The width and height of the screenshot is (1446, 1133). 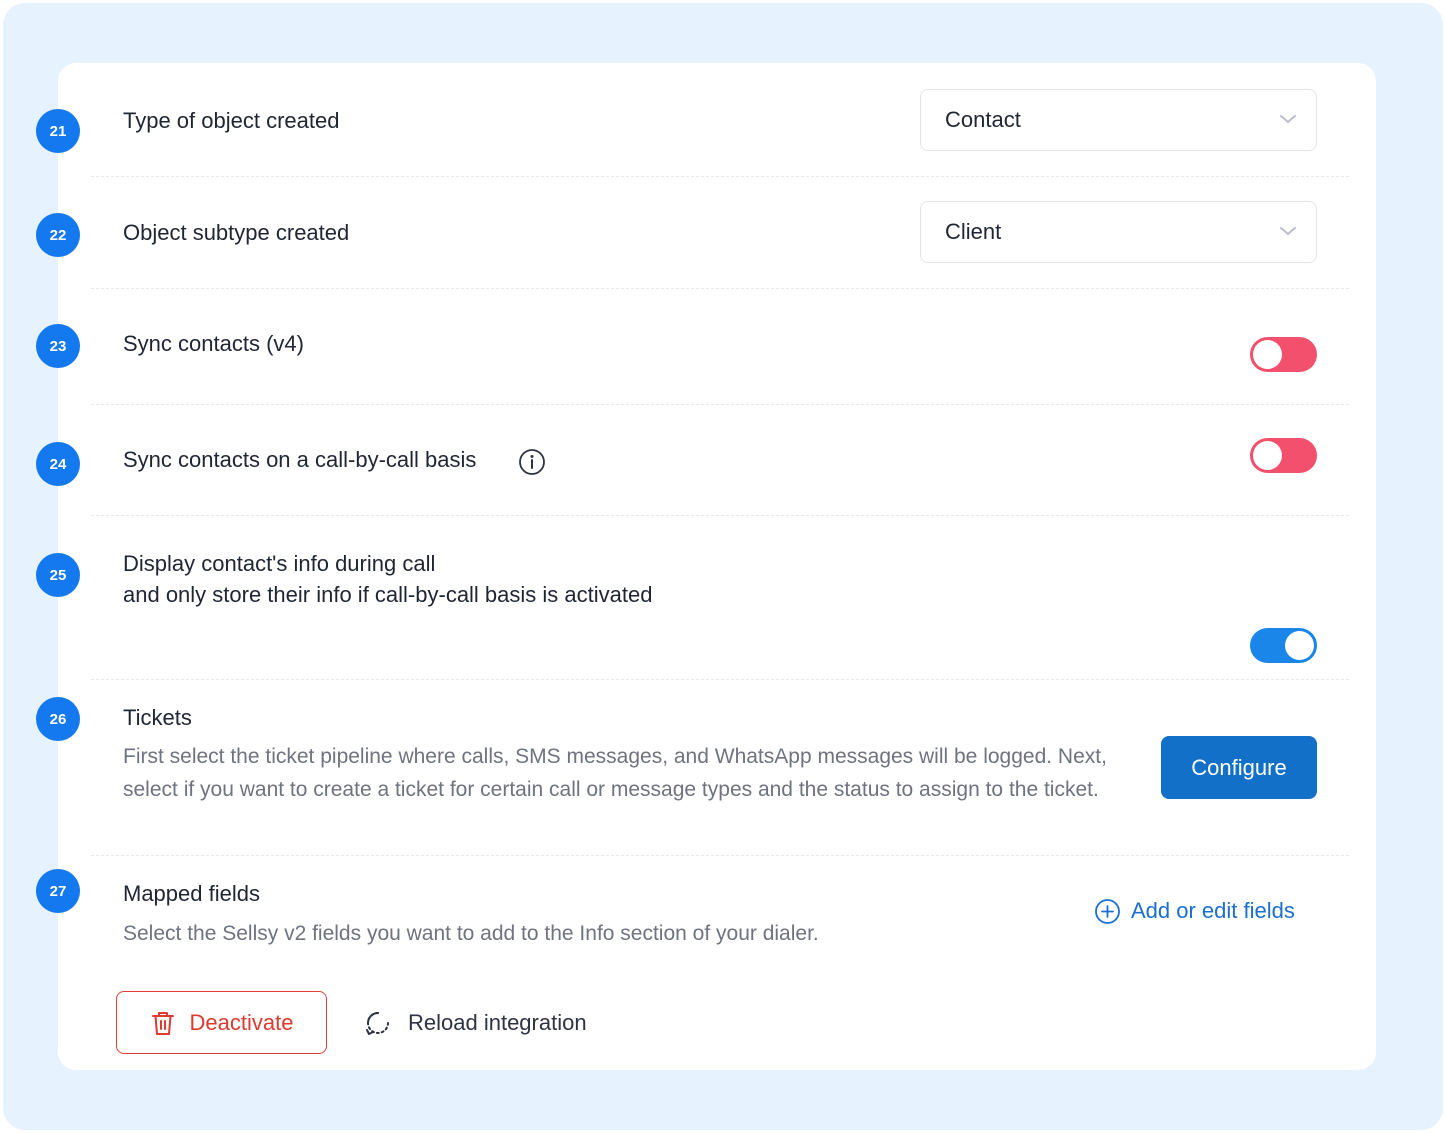 I want to click on trash-icon, so click(x=162, y=1023).